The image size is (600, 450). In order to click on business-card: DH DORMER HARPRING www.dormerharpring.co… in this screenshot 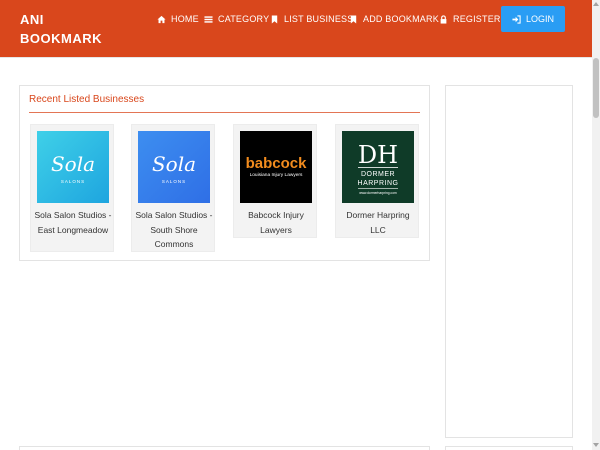, I will do `click(377, 181)`.